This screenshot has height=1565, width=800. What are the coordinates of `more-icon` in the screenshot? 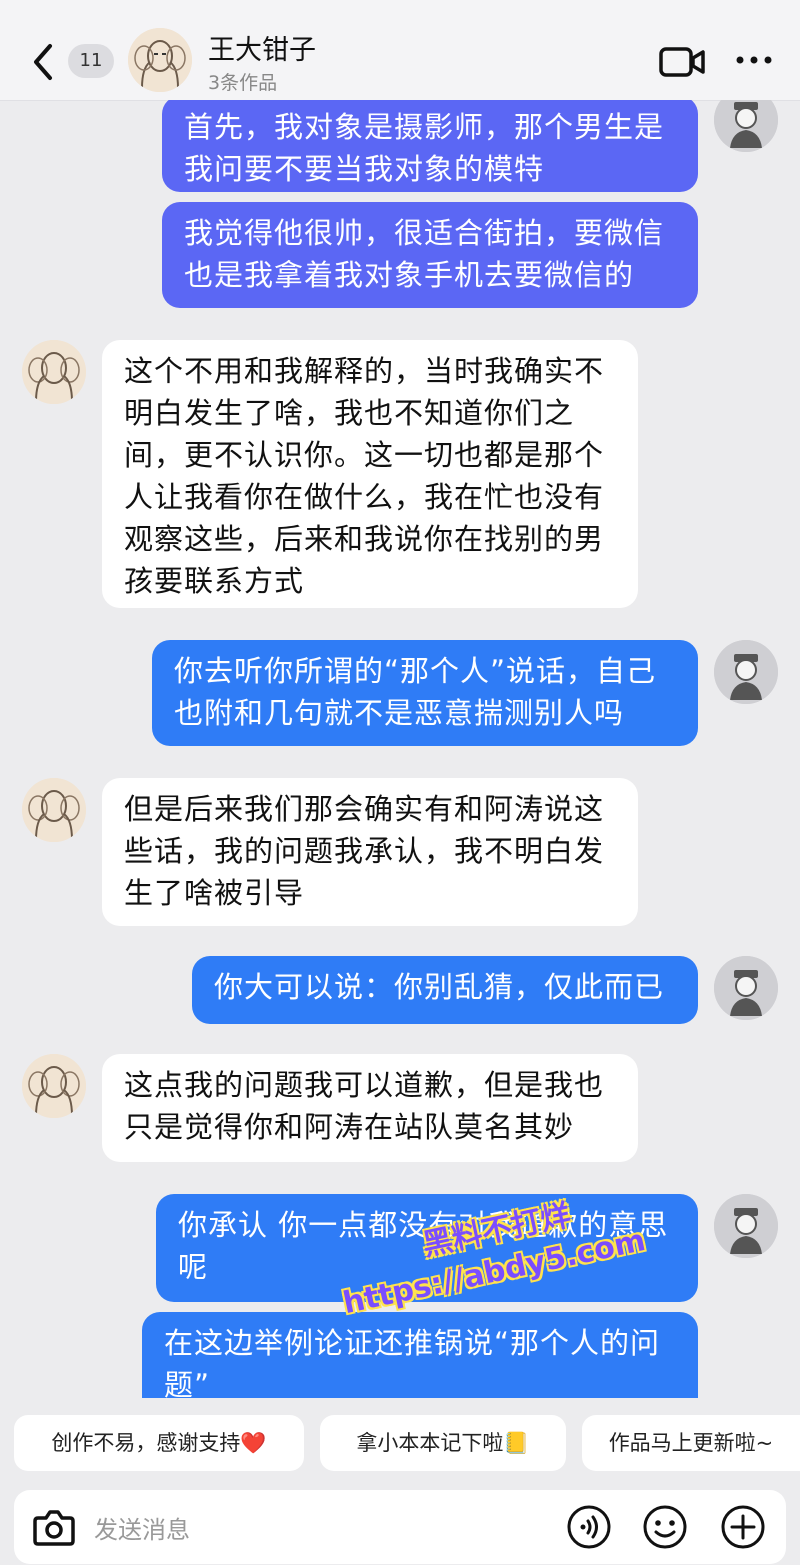 It's located at (754, 60).